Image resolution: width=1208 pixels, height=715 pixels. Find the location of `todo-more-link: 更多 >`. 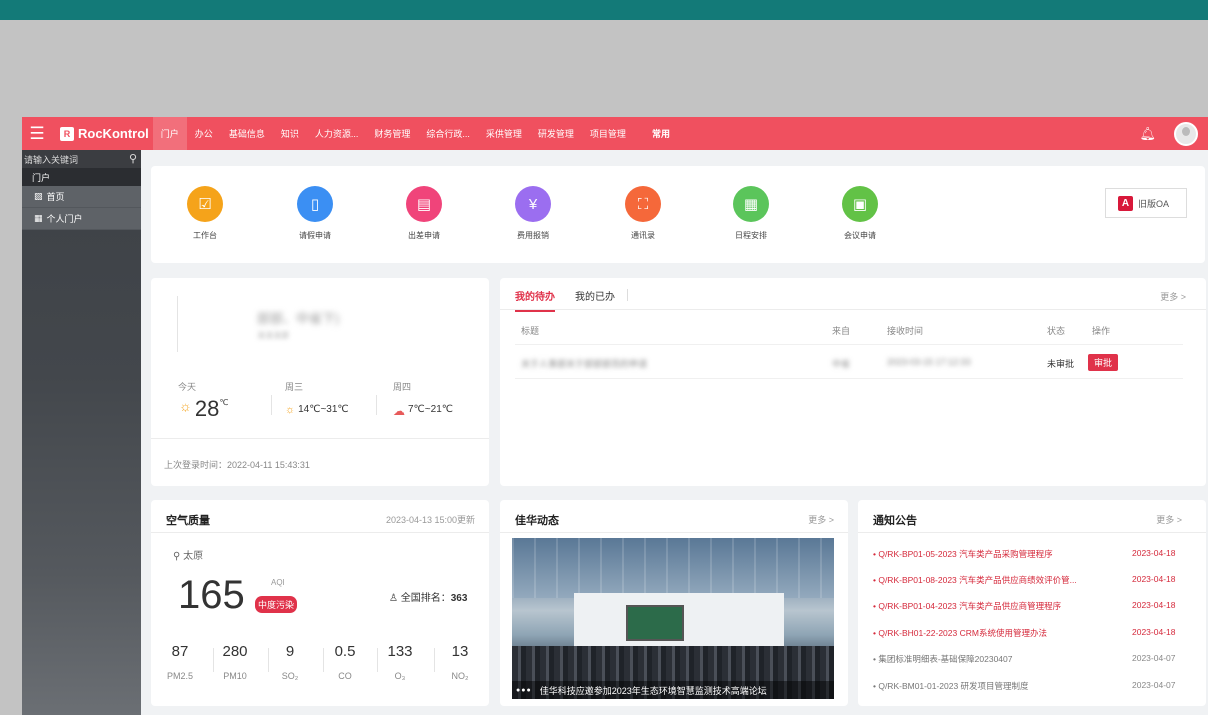

todo-more-link: 更多 > is located at coordinates (1173, 296).